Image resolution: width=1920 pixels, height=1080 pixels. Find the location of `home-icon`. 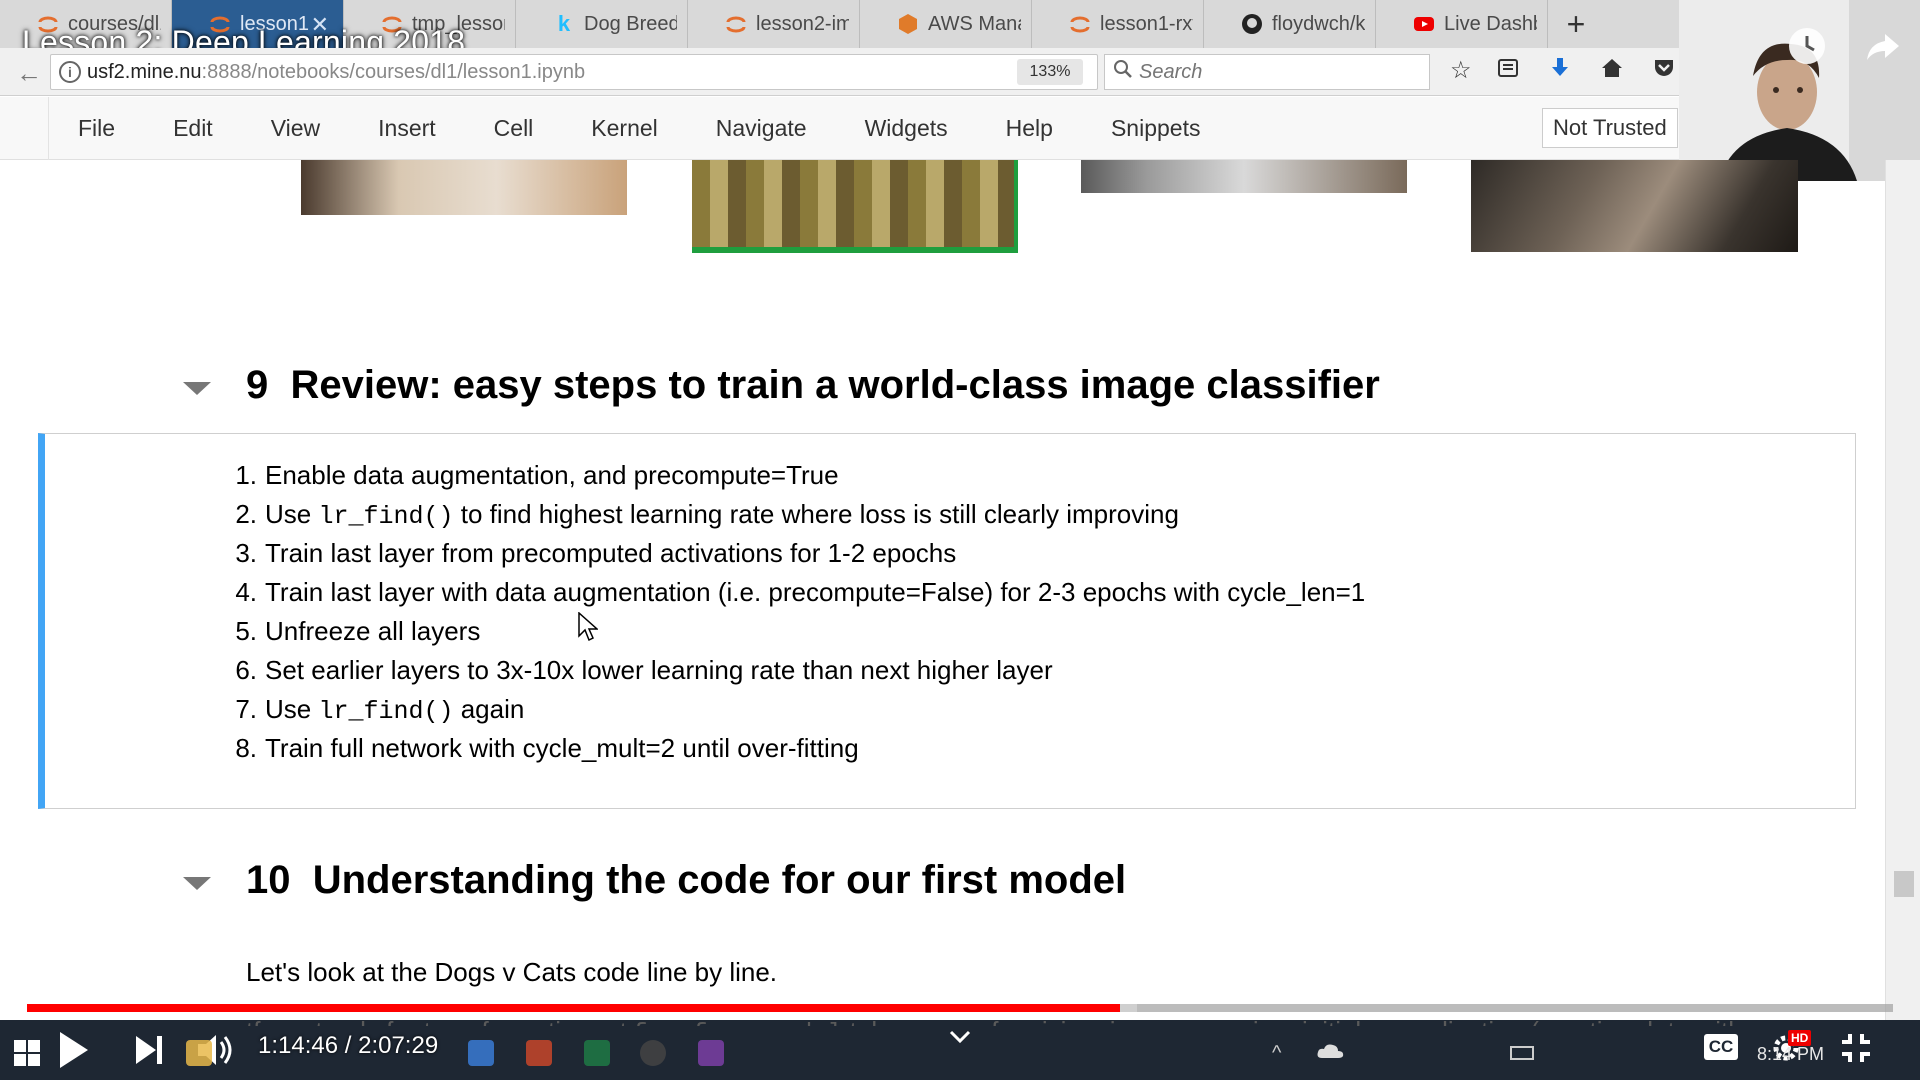

home-icon is located at coordinates (1612, 71).